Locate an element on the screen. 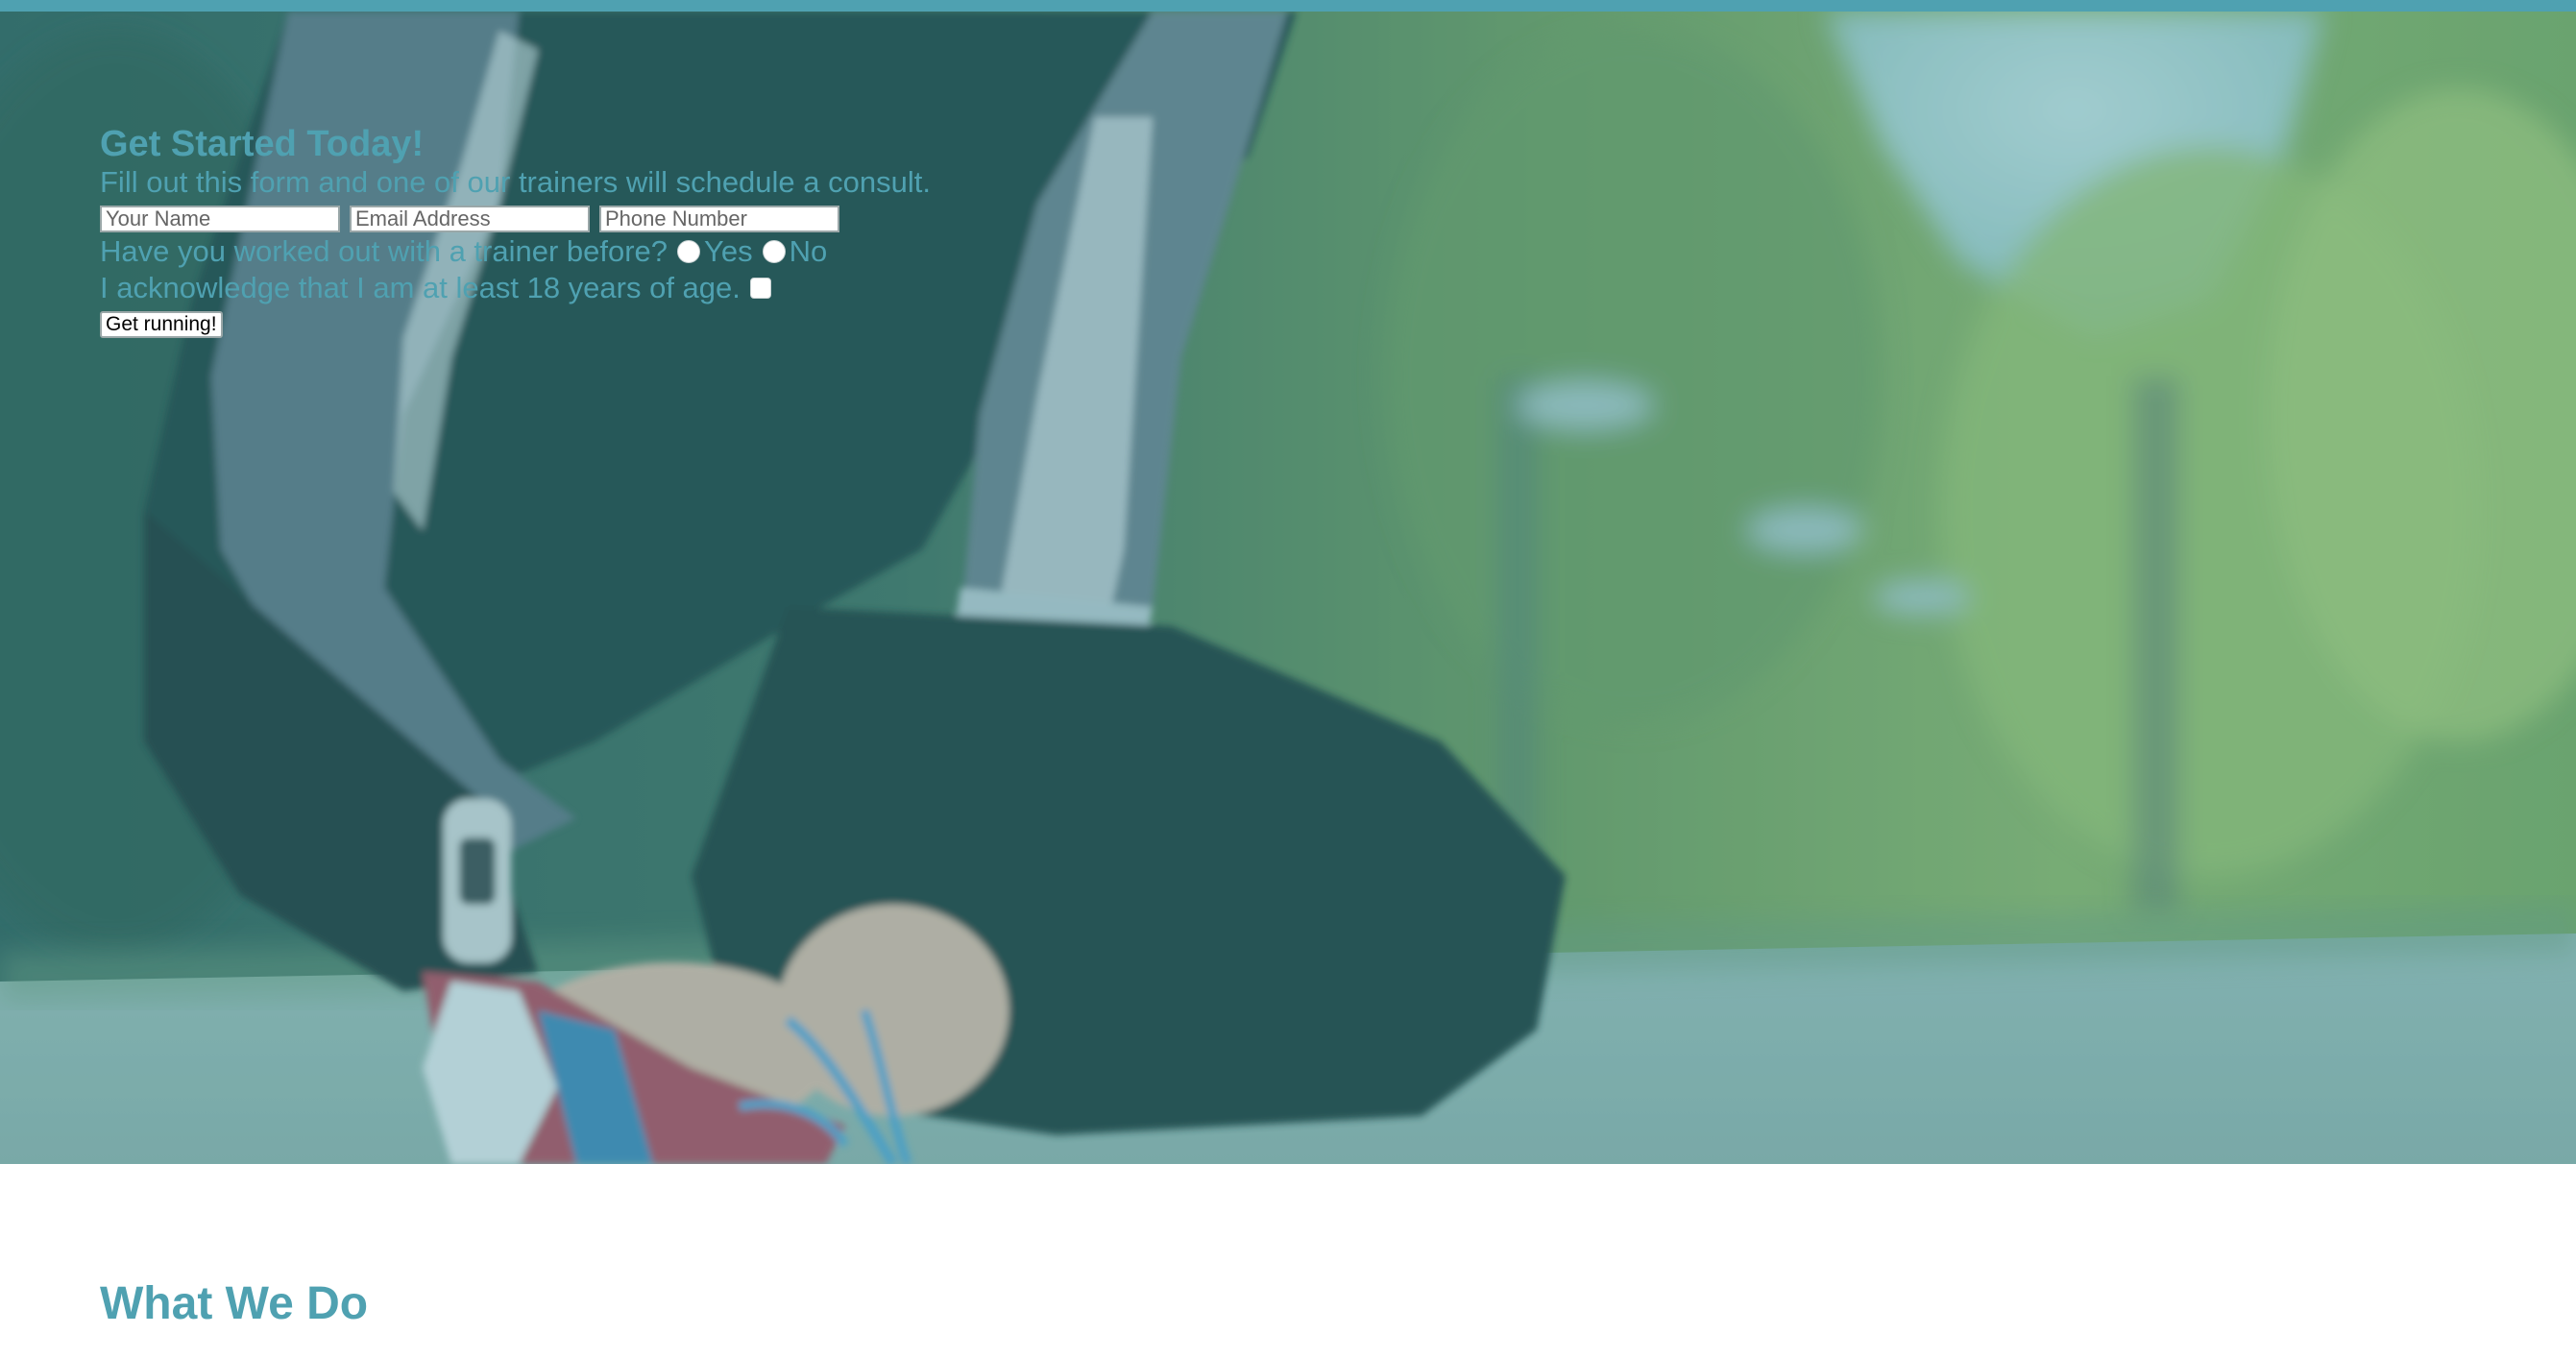  no-label: No is located at coordinates (809, 251).